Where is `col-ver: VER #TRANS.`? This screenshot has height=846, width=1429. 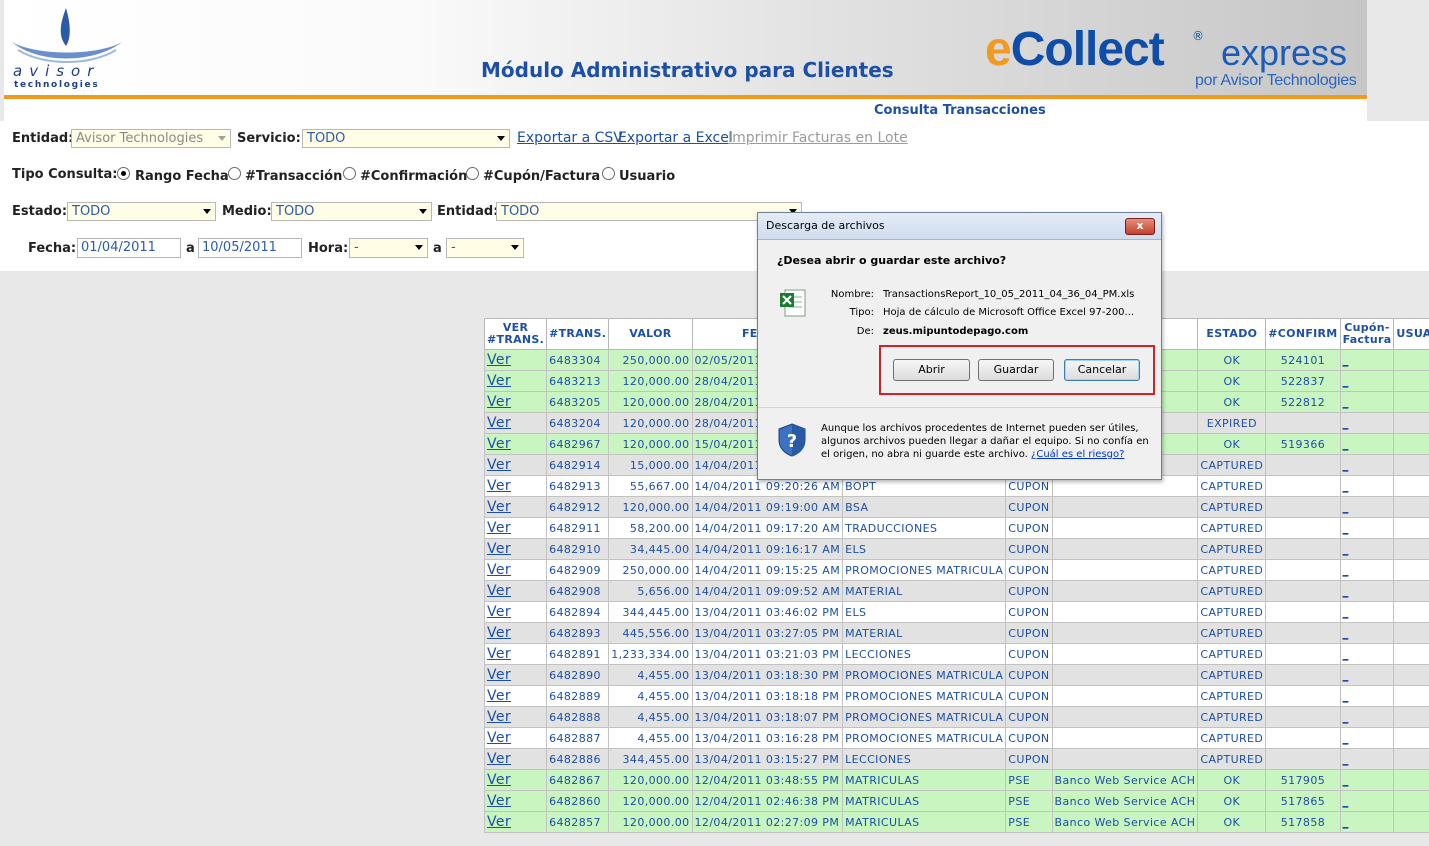 col-ver: VER #TRANS. is located at coordinates (515, 334).